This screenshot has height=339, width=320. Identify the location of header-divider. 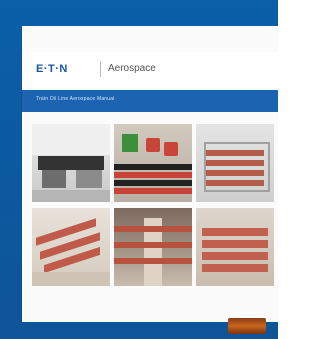
(100, 69).